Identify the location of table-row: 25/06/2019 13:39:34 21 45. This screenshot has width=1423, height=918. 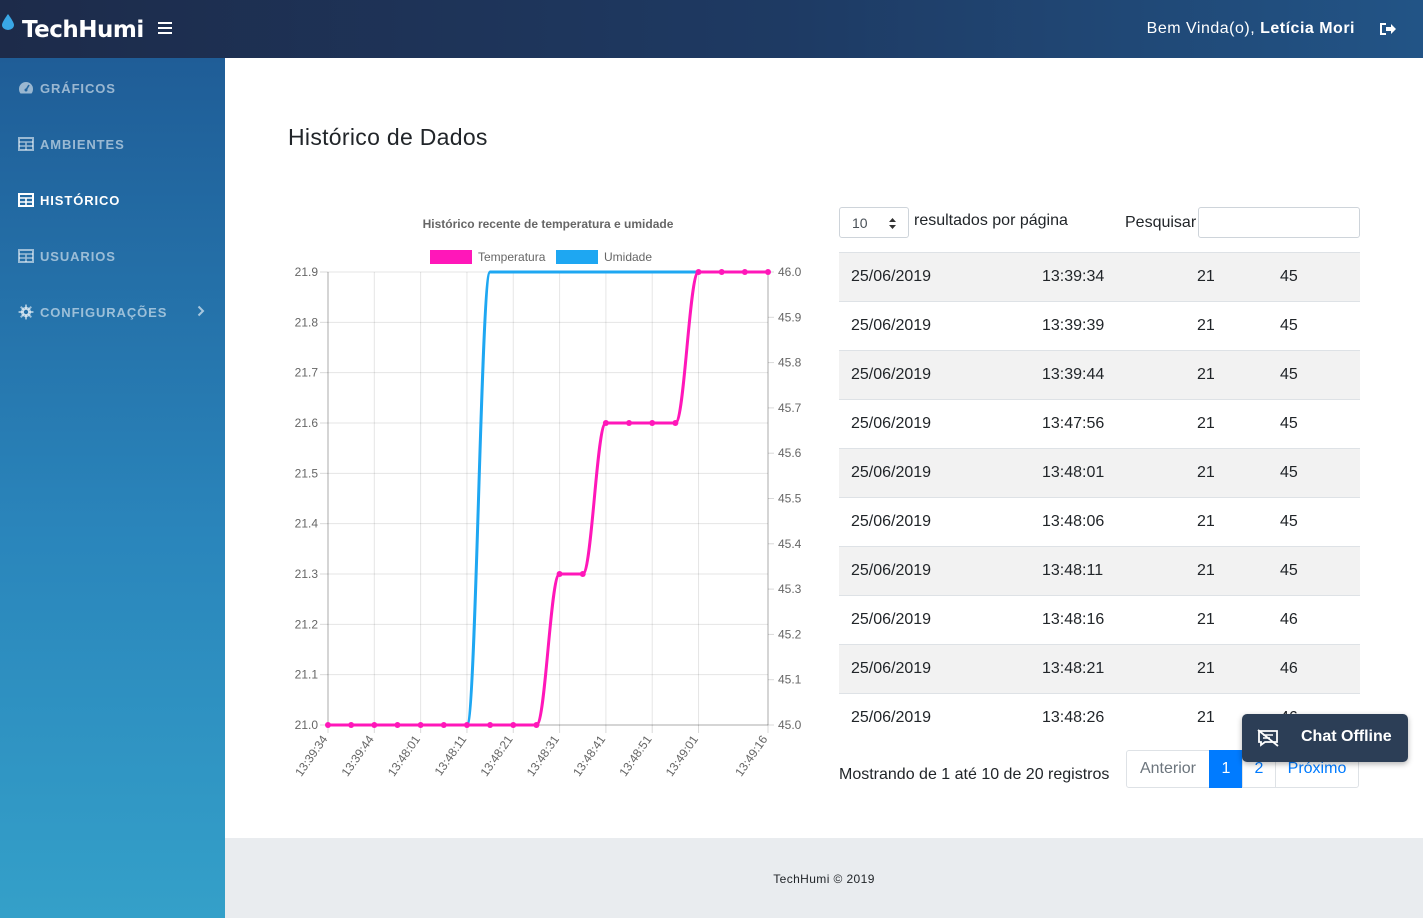
(1099, 277).